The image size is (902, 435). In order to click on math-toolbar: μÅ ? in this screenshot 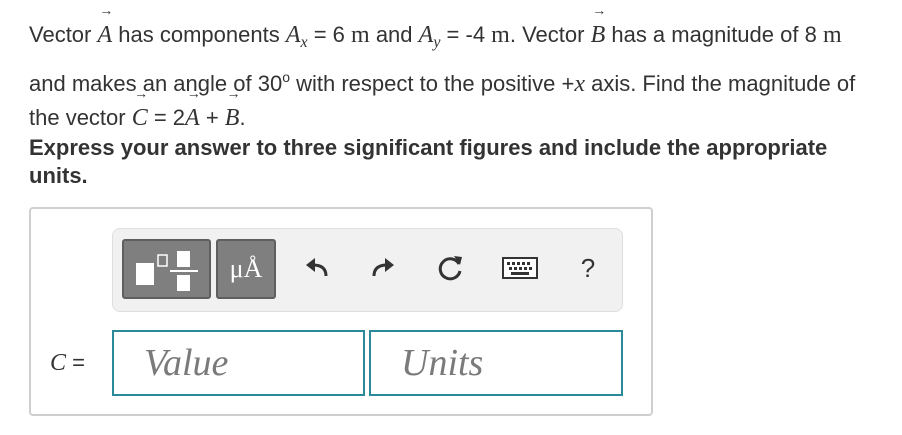, I will do `click(367, 270)`.